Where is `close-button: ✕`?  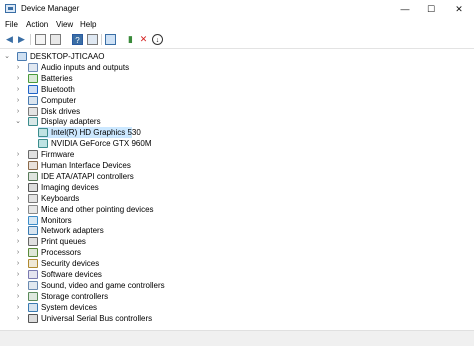 close-button: ✕ is located at coordinates (459, 9).